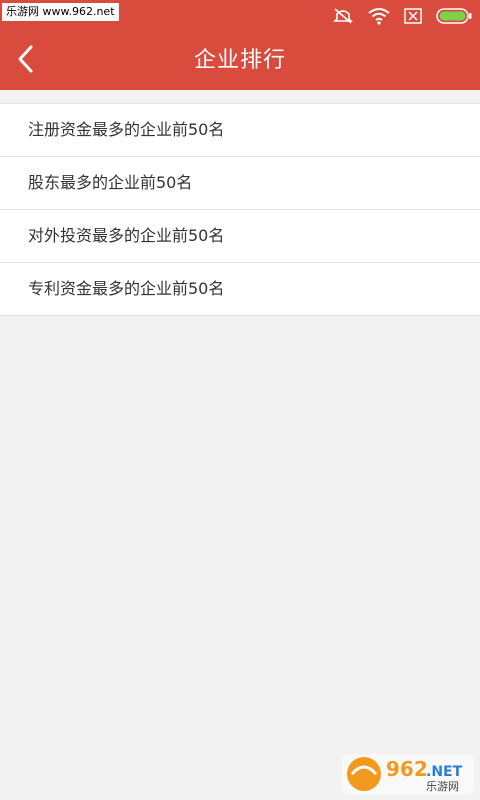 This screenshot has height=800, width=480. What do you see at coordinates (442, 786) in the screenshot?
I see `logo-text: 乐游网` at bounding box center [442, 786].